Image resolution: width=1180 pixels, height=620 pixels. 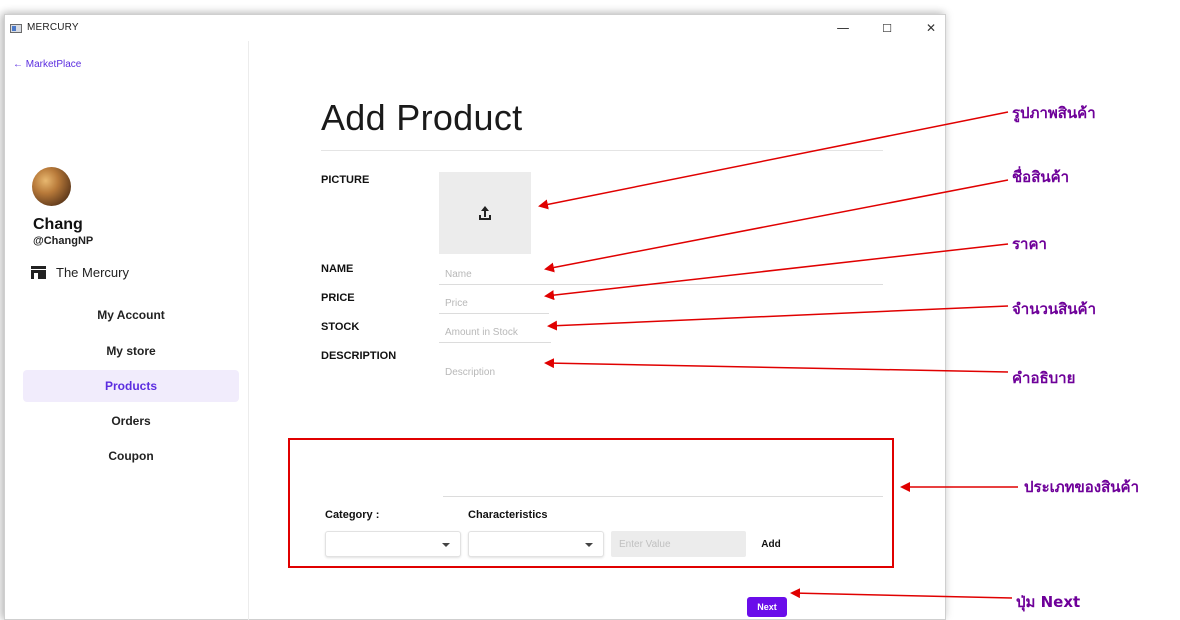 What do you see at coordinates (131, 351) in the screenshot?
I see `nav-item-my-store: My store` at bounding box center [131, 351].